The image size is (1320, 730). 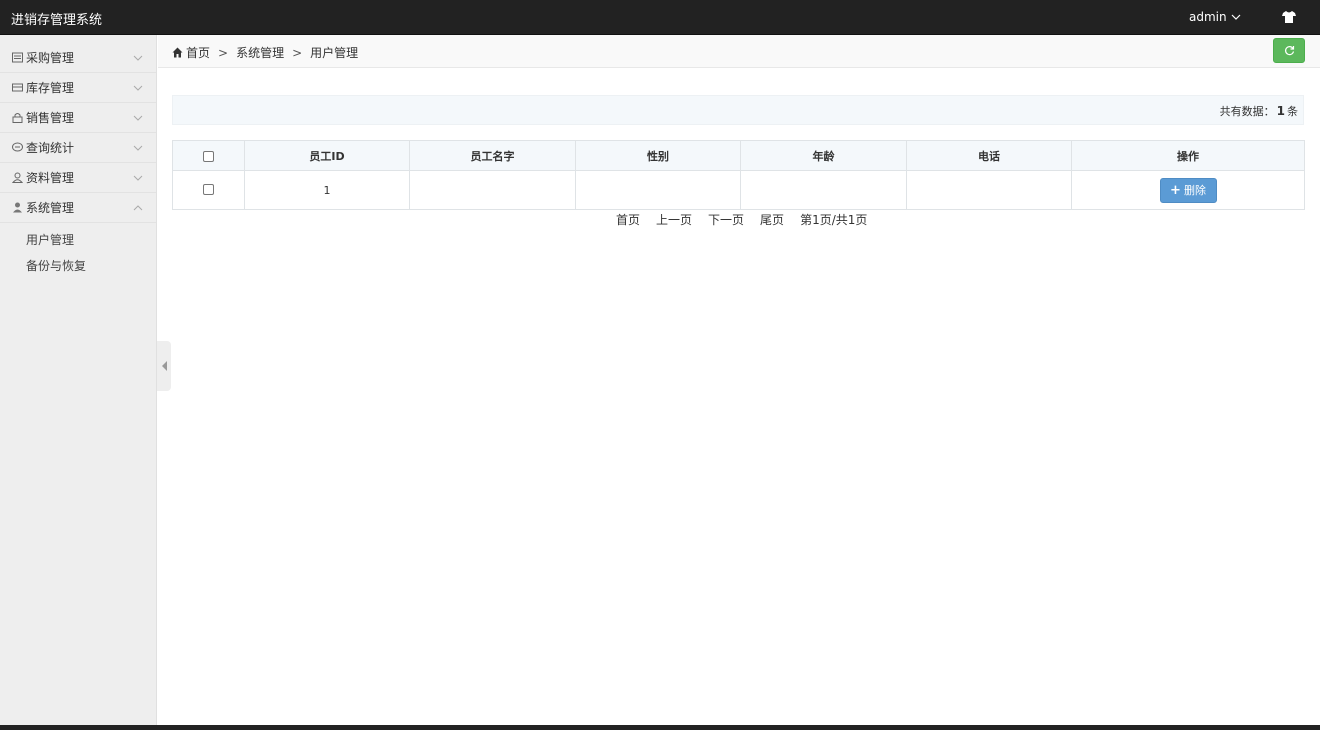 I want to click on sidebar-item-stock: 库存管理, so click(x=78, y=88).